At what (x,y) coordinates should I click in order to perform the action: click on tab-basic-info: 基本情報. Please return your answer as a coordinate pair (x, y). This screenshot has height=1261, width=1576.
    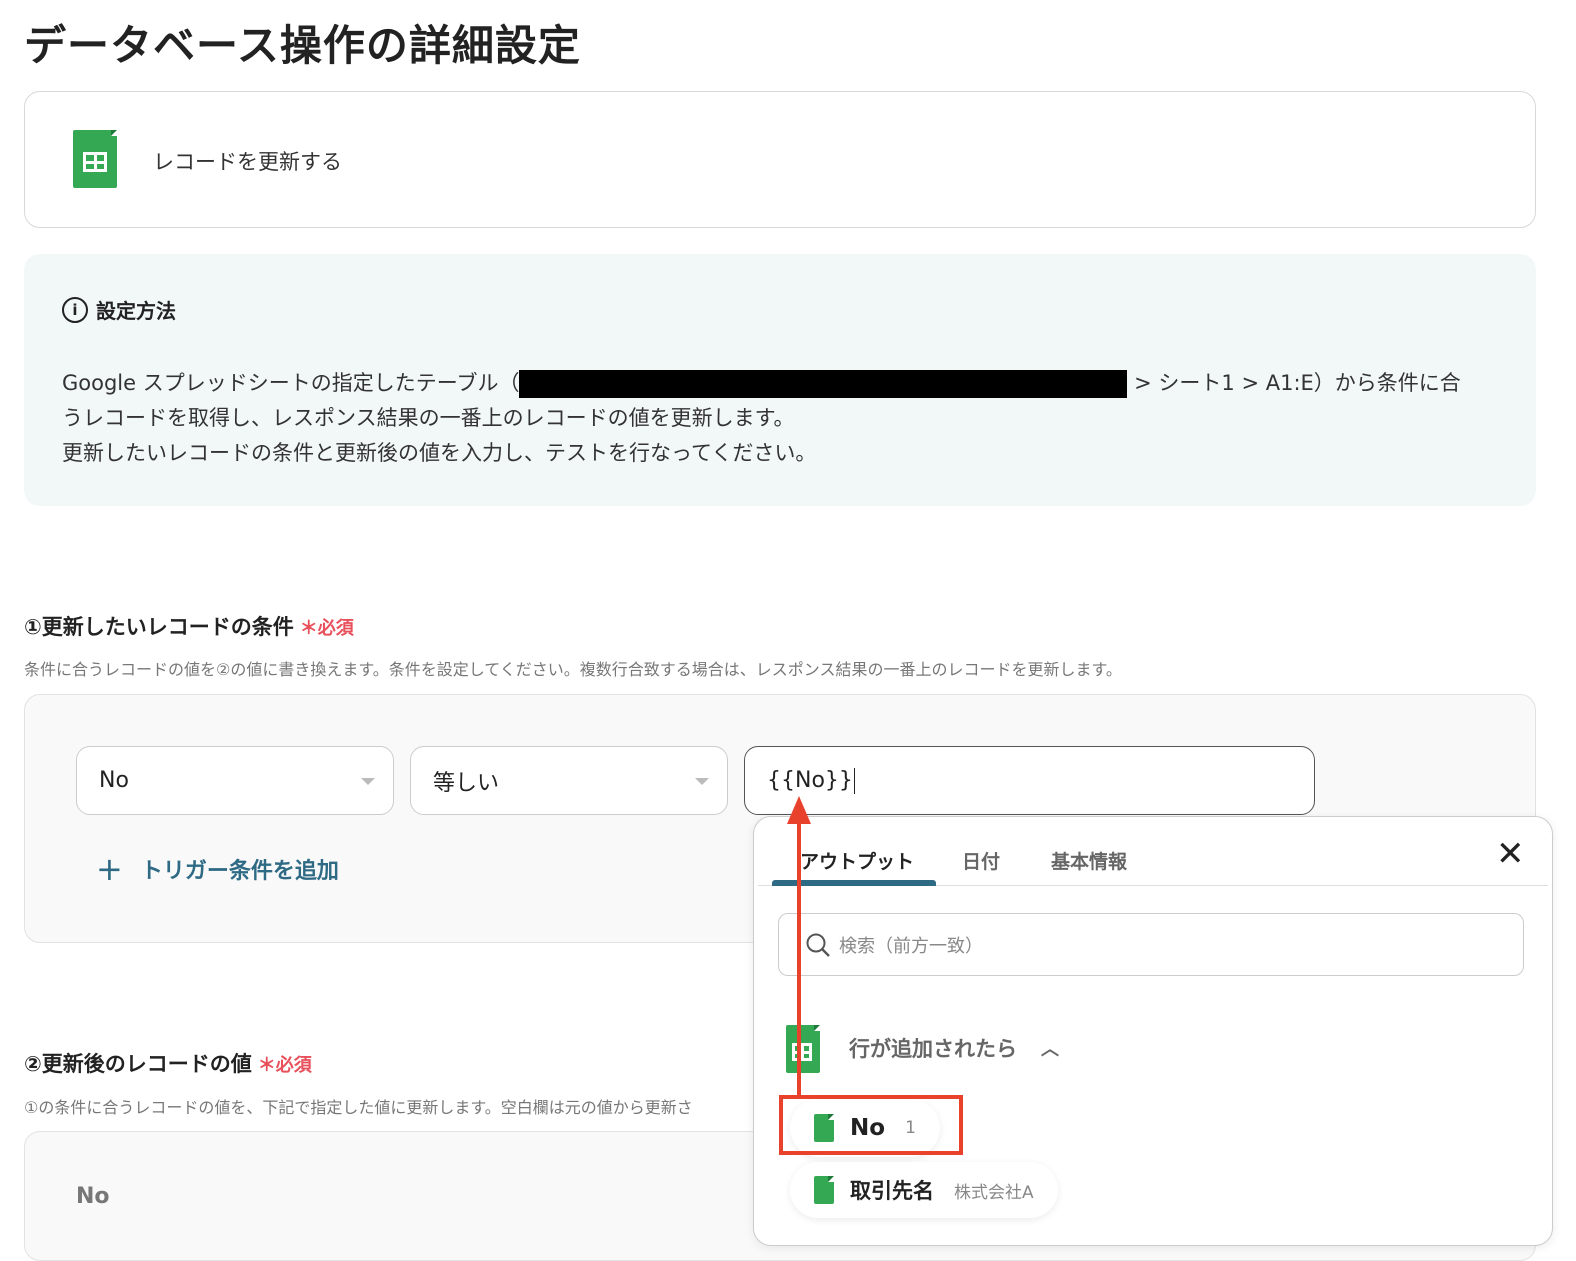
    Looking at the image, I should click on (1089, 860).